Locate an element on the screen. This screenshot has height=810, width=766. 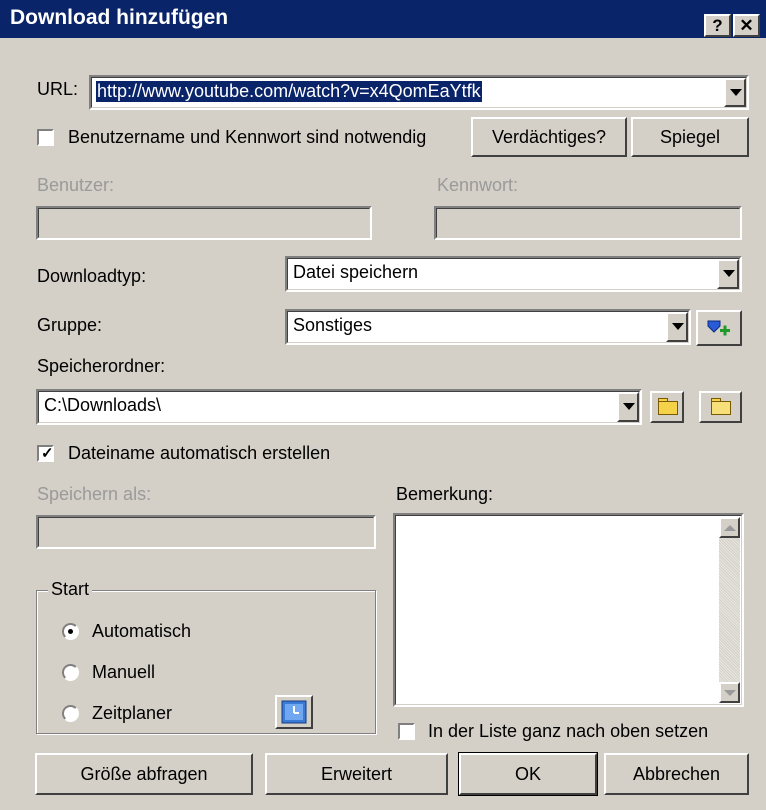
url-dropdown-button is located at coordinates (735, 92).